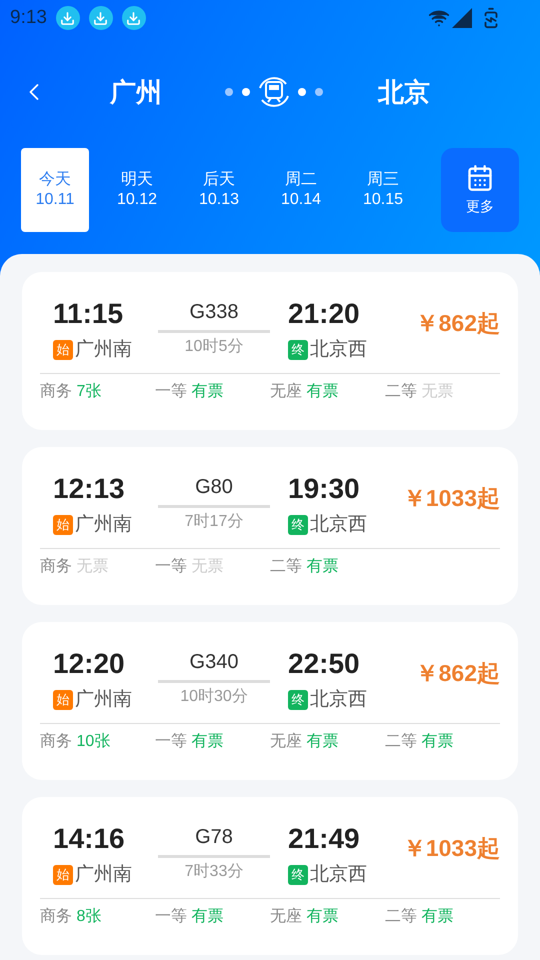 Image resolution: width=540 pixels, height=960 pixels. Describe the element at coordinates (324, 664) in the screenshot. I see `arrival-time: 22:50` at that location.